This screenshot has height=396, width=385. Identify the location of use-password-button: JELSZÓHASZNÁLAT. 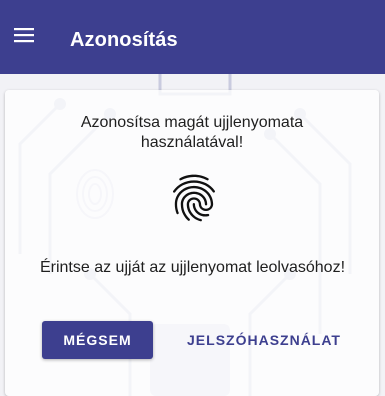
(264, 340).